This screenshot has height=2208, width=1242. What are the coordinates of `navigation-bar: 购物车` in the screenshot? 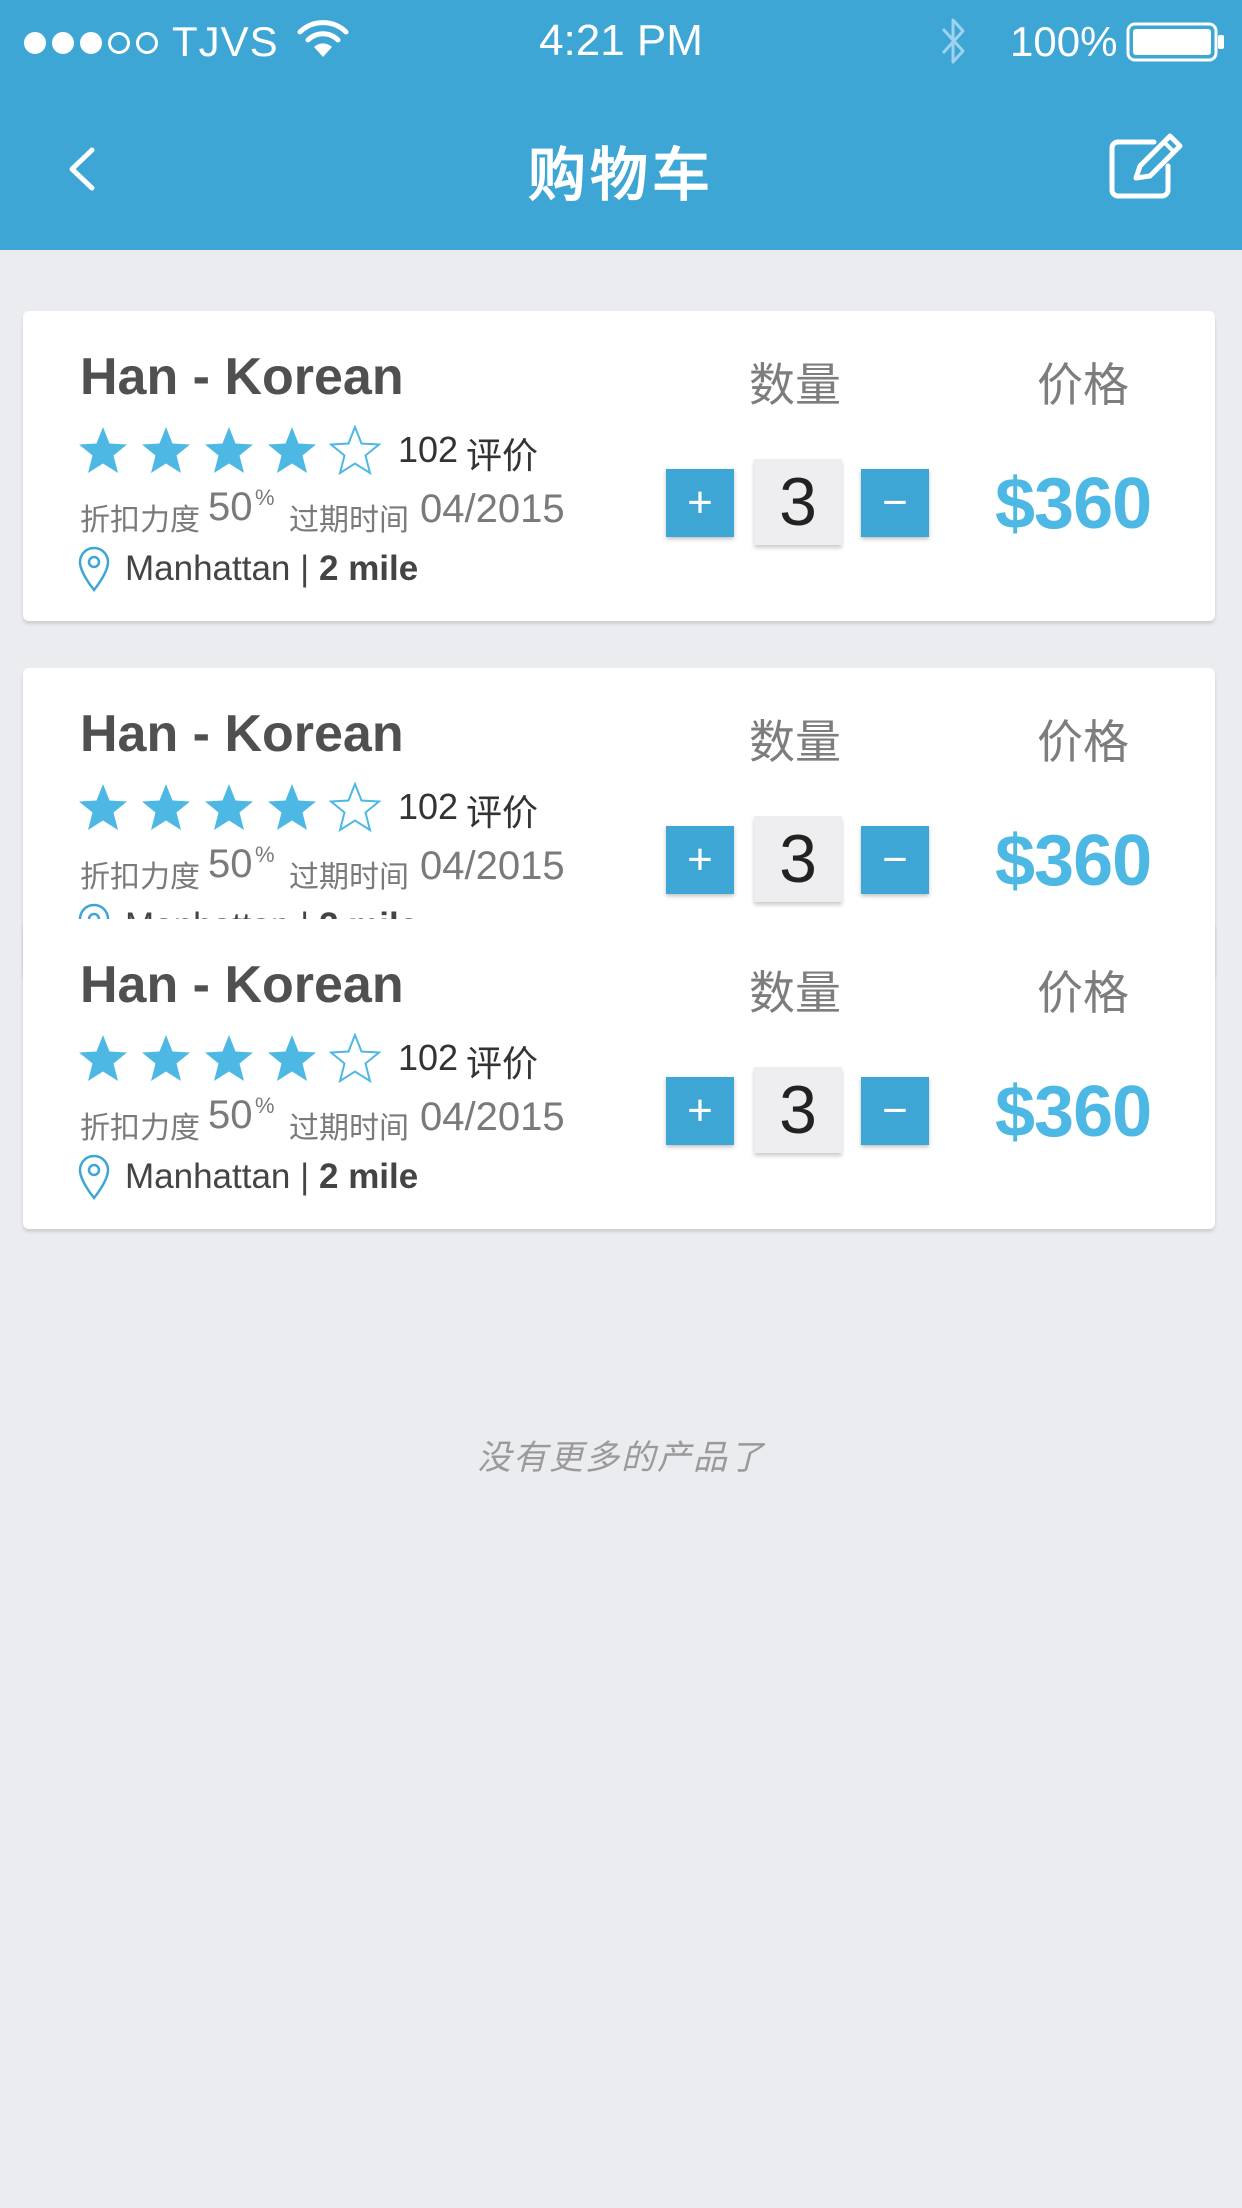 It's located at (621, 168).